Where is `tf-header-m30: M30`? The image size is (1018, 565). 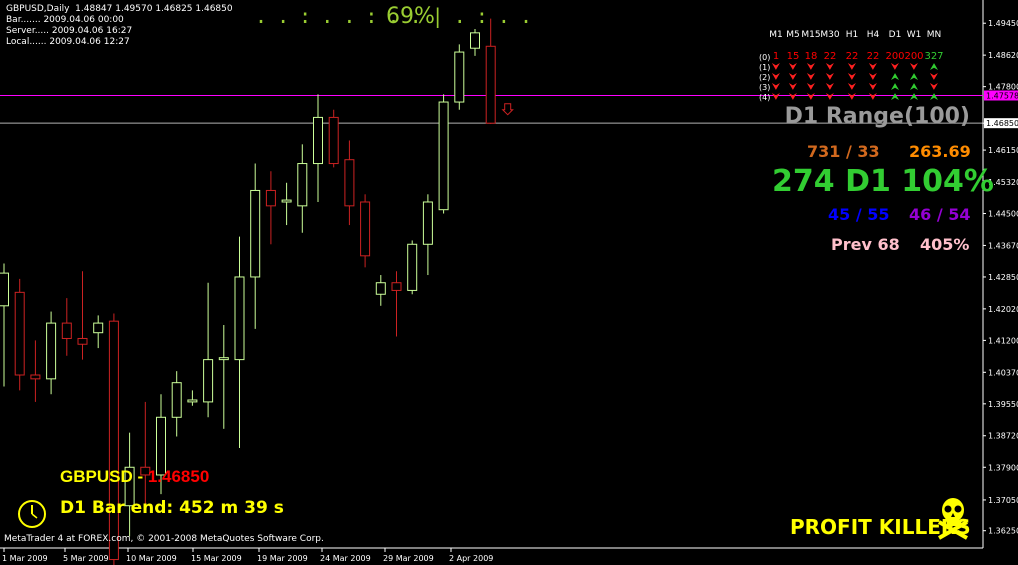
tf-header-m30: M30 is located at coordinates (830, 35).